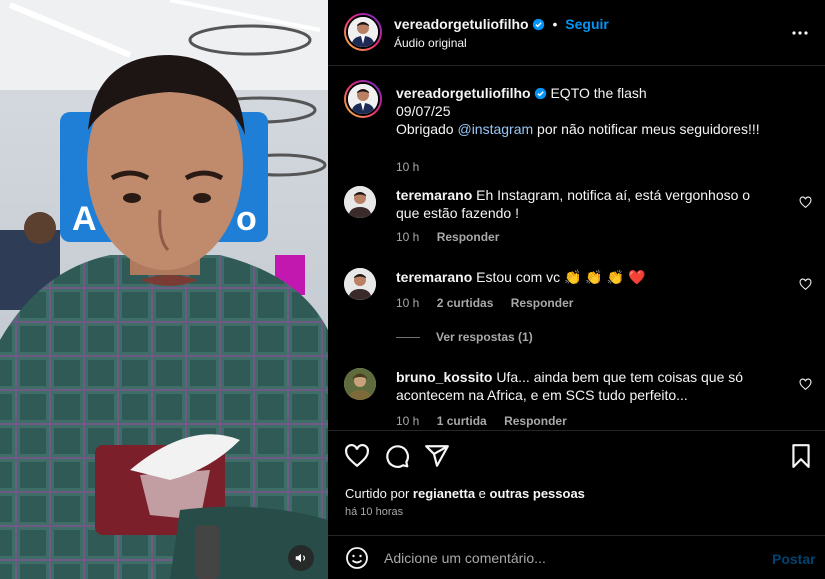 The image size is (825, 579). I want to click on emoji-icon, so click(357, 558).